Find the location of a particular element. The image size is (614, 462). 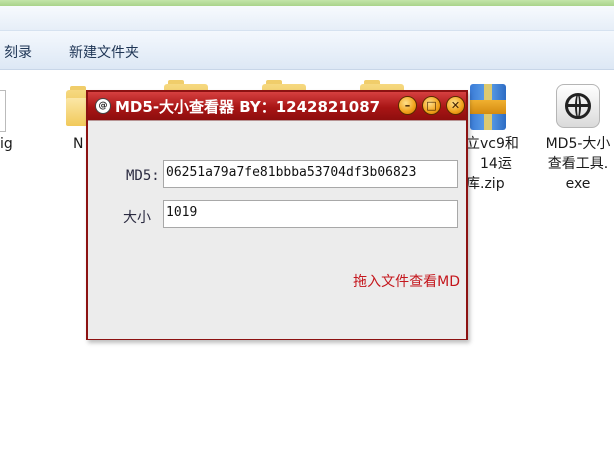

globe-icon is located at coordinates (578, 106).